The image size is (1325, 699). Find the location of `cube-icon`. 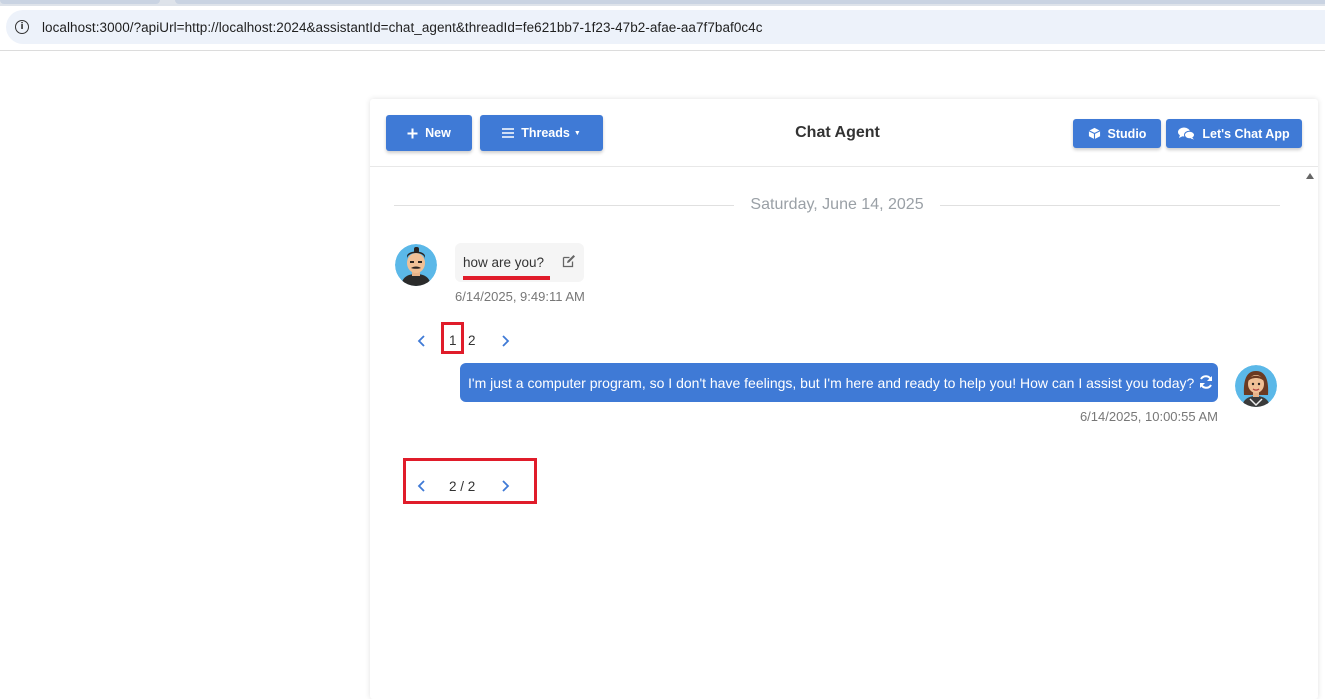

cube-icon is located at coordinates (1094, 133).